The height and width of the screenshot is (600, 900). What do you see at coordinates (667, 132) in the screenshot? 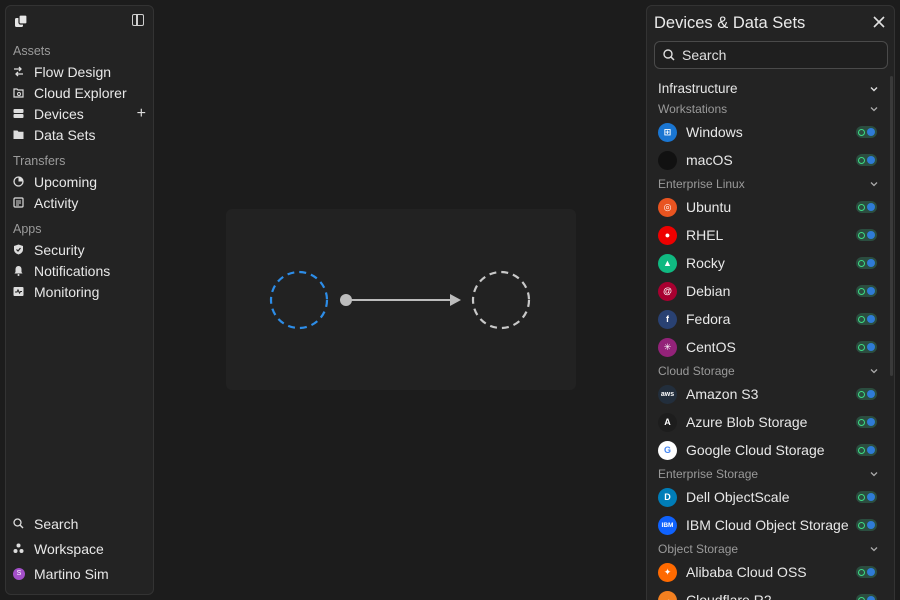
I see `device-logo-icon: ⊞` at bounding box center [667, 132].